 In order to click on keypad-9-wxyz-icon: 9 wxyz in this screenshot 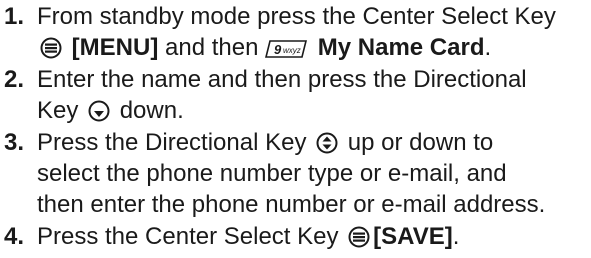, I will do `click(286, 49)`.